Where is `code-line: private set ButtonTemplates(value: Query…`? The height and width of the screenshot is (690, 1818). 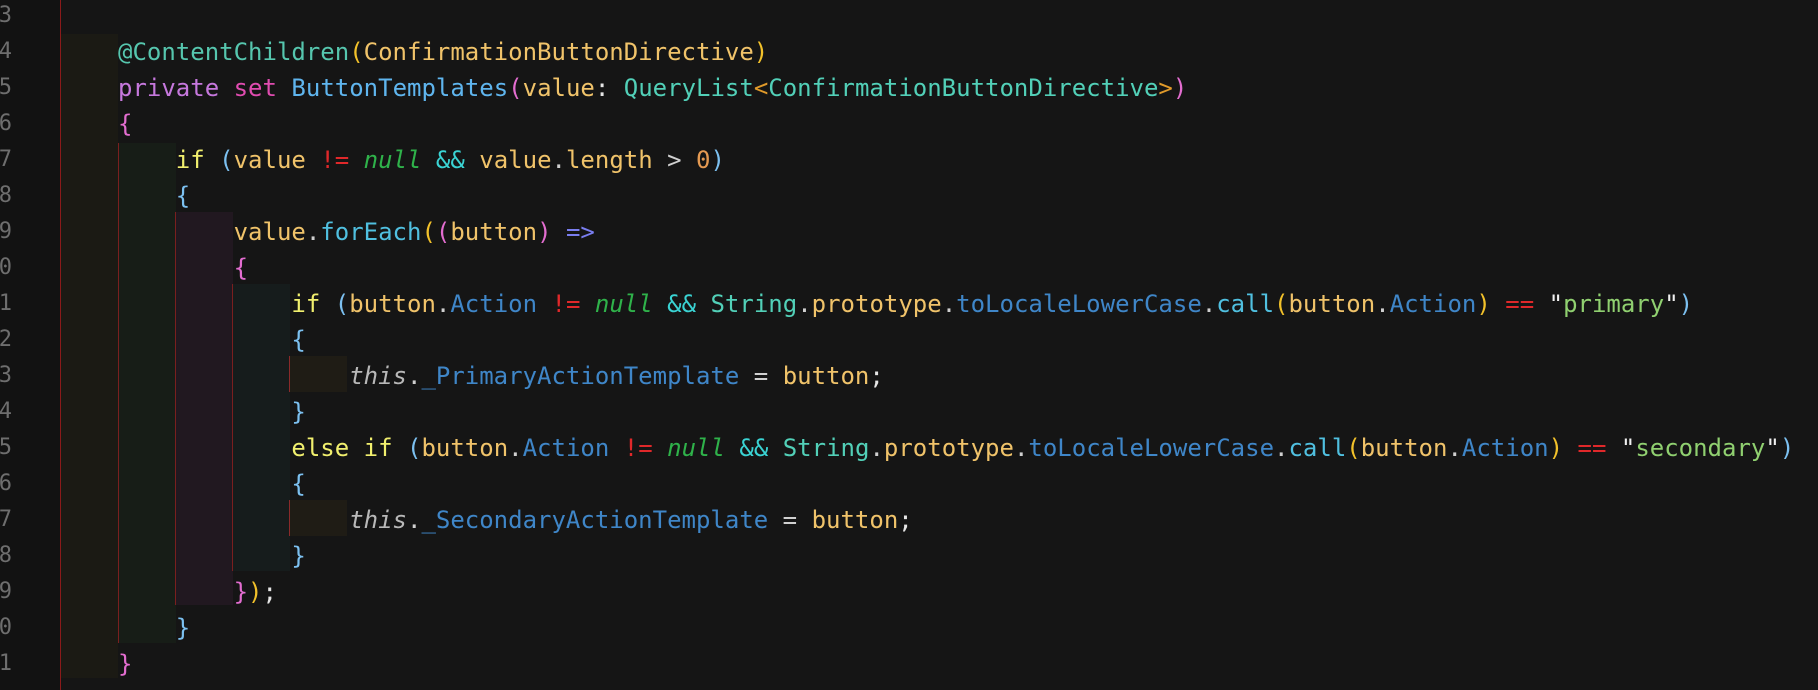
code-line: private set ButtonTemplates(value: Query… is located at coordinates (652, 88).